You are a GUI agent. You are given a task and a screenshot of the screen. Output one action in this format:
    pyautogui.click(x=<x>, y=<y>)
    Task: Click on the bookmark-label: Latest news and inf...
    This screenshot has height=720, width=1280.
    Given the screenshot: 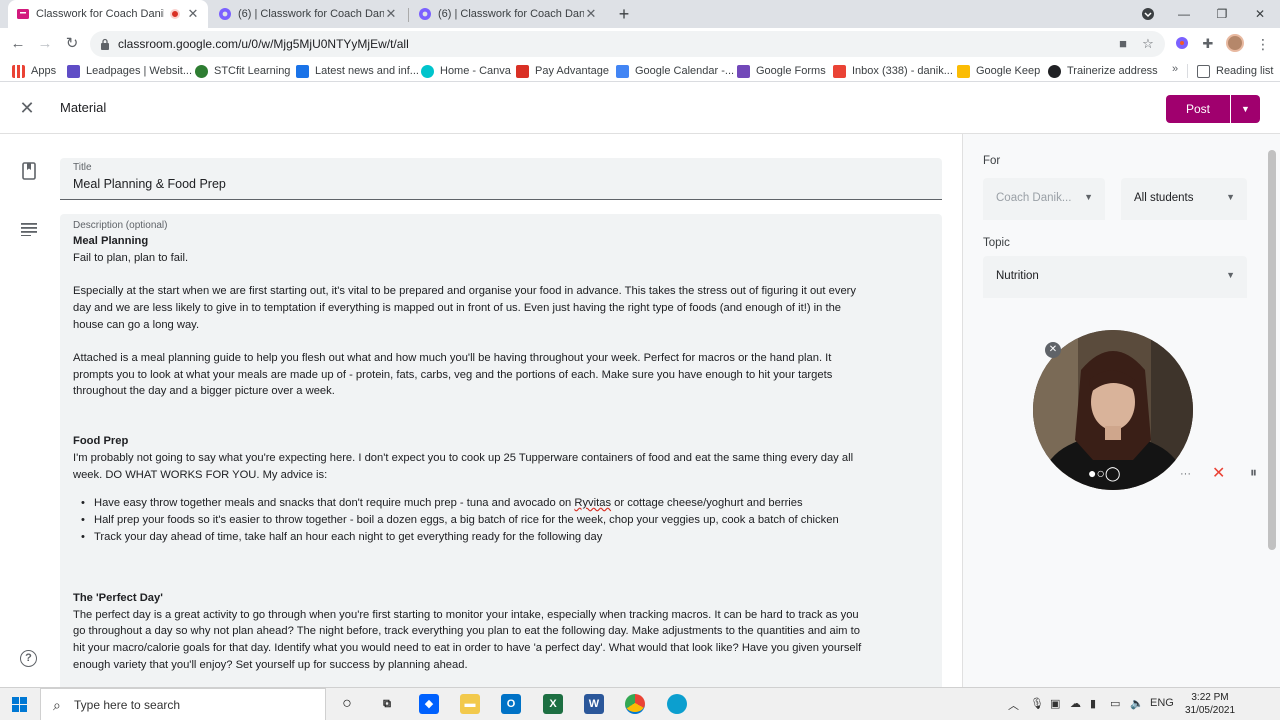 What is the action you would take?
    pyautogui.click(x=367, y=71)
    